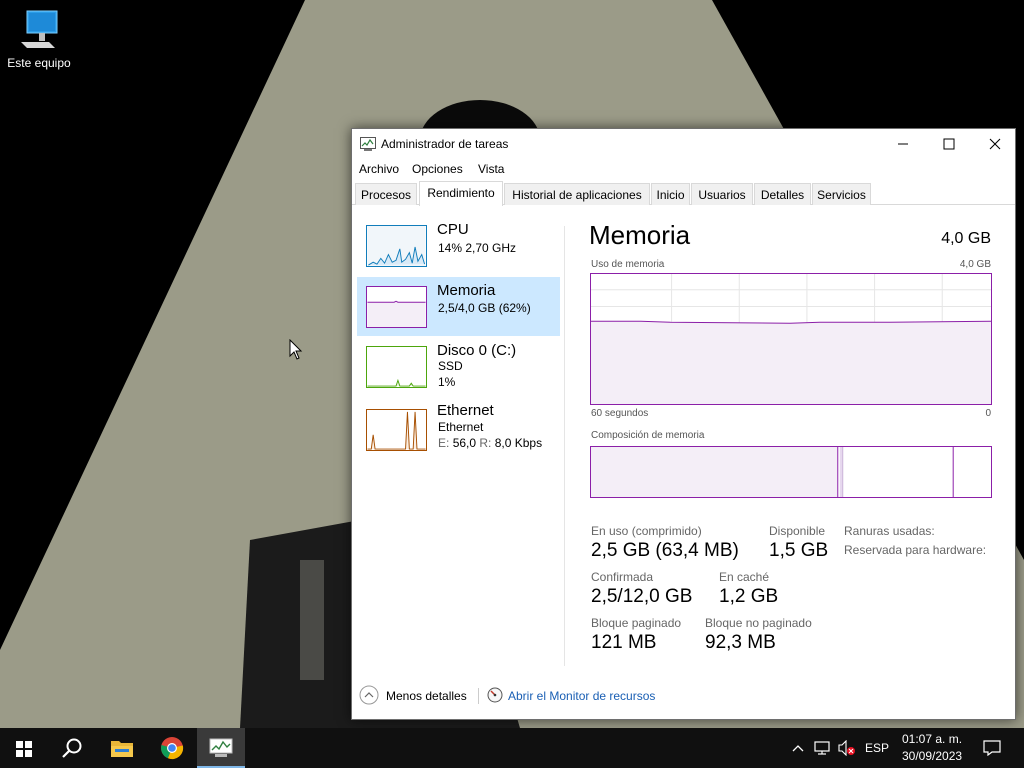 This screenshot has height=768, width=1024. What do you see at coordinates (823, 748) in the screenshot?
I see `network-icon` at bounding box center [823, 748].